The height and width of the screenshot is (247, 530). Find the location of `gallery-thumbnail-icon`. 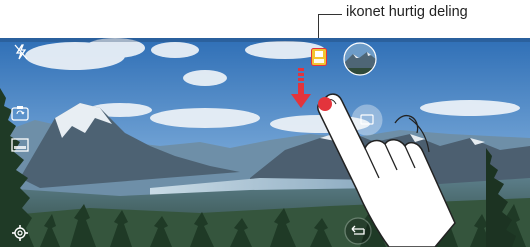

gallery-thumbnail-icon is located at coordinates (20, 147).